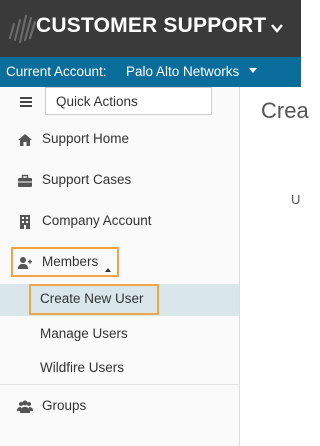  Describe the element at coordinates (82, 367) in the screenshot. I see `subitem-wildfire-users: Wildfire Users` at that location.